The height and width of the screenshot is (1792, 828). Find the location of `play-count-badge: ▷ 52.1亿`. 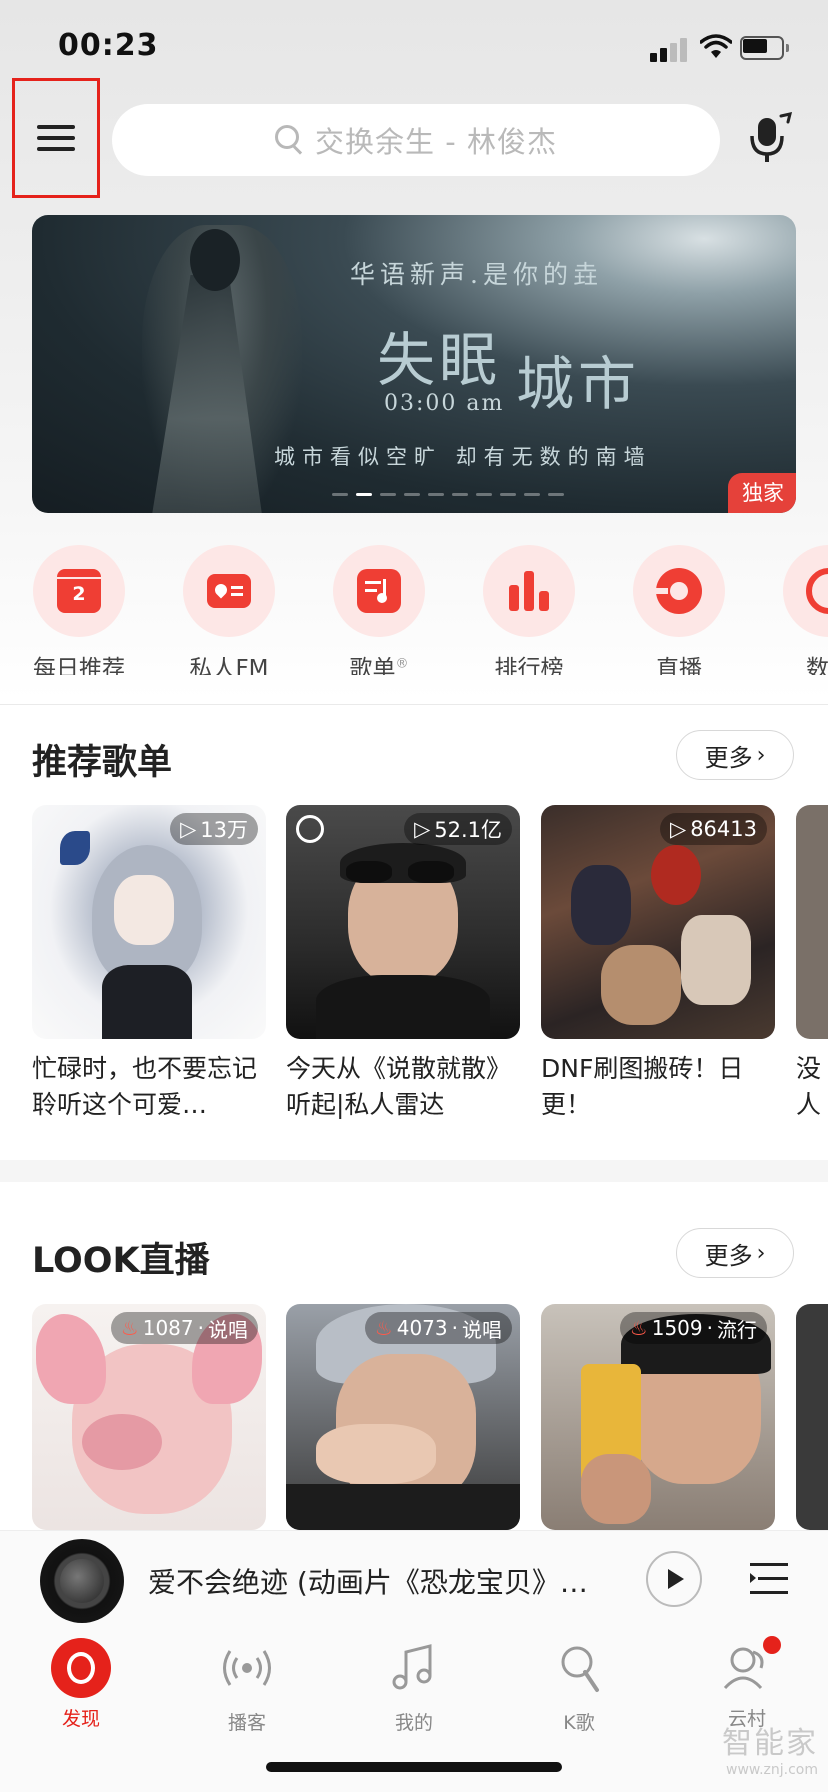

play-count-badge: ▷ 52.1亿 is located at coordinates (458, 829).